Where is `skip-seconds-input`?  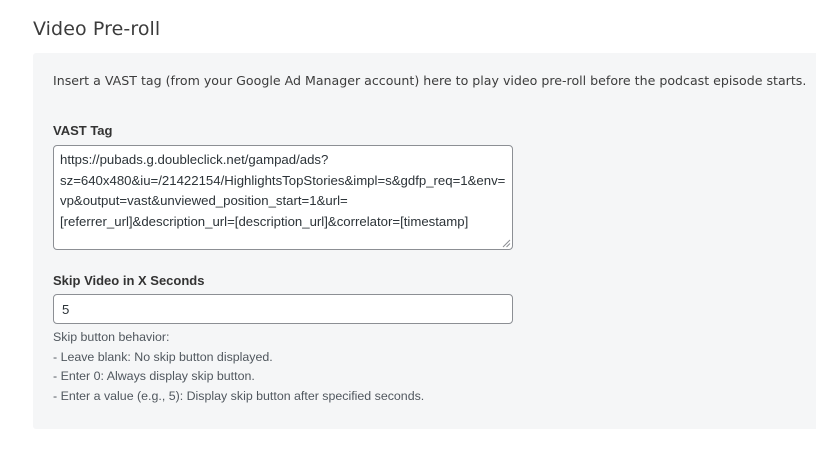
skip-seconds-input is located at coordinates (283, 309).